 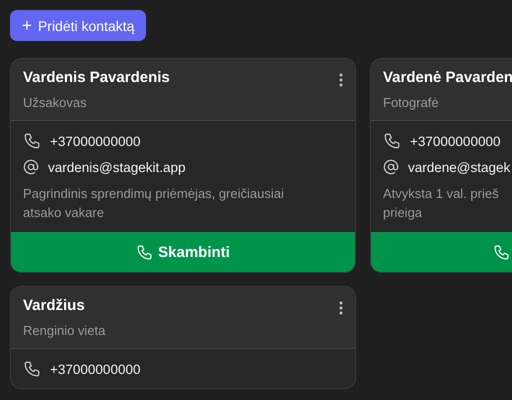 I want to click on contact-name: Vardenis Pavardenis, so click(x=96, y=77).